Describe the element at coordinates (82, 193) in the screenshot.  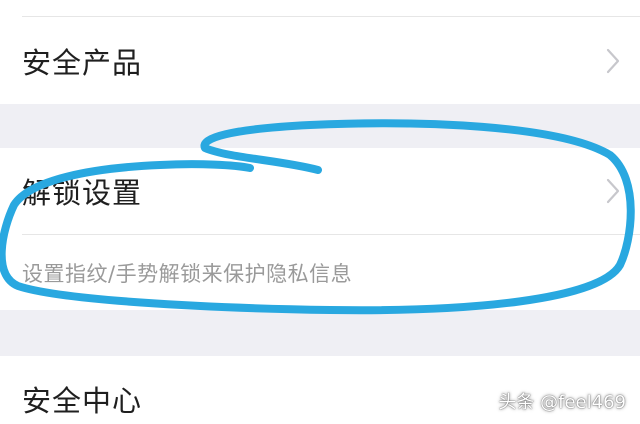
I see `unlock-settings-label: 解锁设置` at that location.